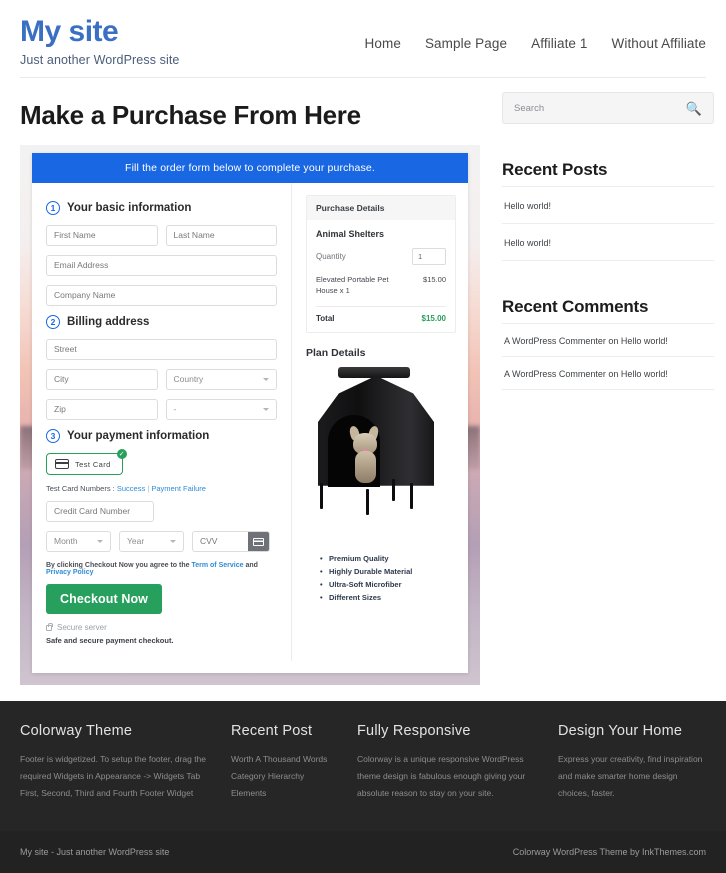 This screenshot has width=726, height=873. I want to click on step-2-label: Billing address, so click(108, 322).